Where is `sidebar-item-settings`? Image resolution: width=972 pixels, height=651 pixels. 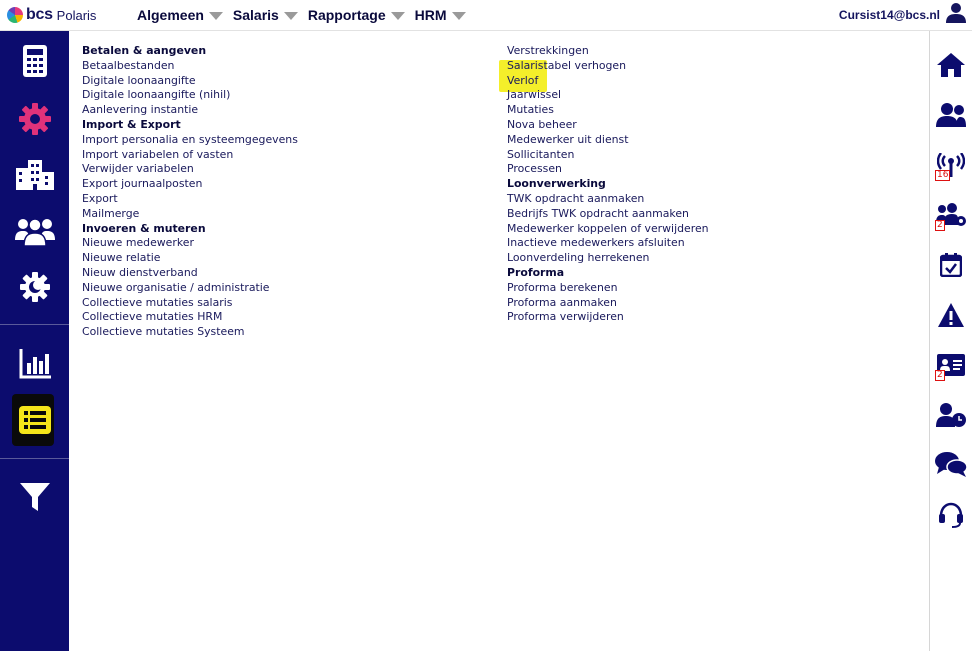 sidebar-item-settings is located at coordinates (34, 119).